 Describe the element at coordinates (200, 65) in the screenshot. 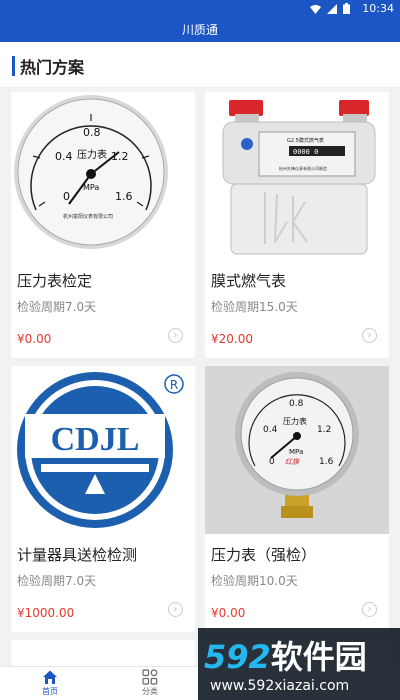

I see `section-header: 热门方案` at that location.